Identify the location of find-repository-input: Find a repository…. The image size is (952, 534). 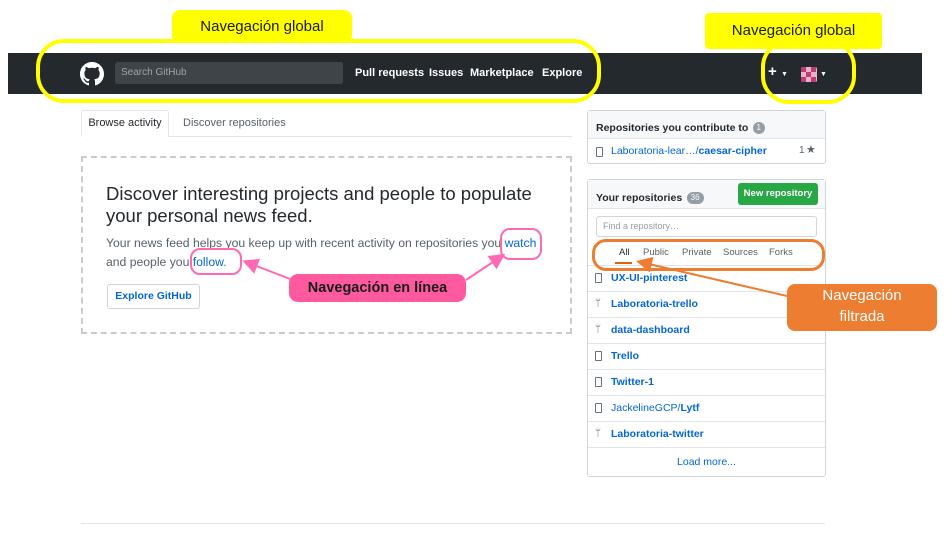
(706, 226).